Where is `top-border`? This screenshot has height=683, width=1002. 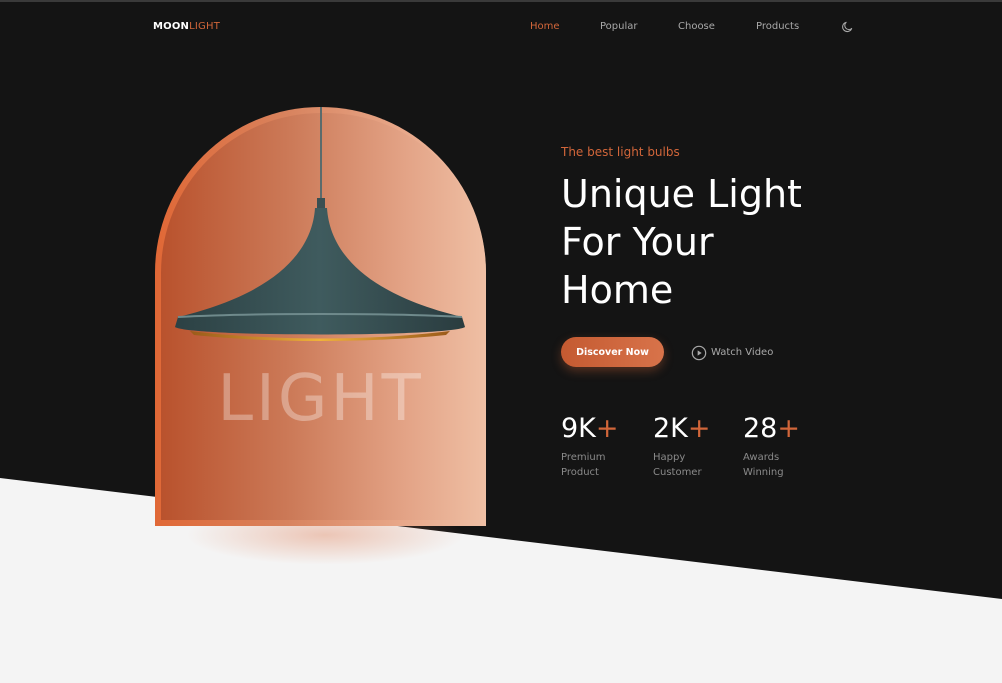
top-border is located at coordinates (501, 1).